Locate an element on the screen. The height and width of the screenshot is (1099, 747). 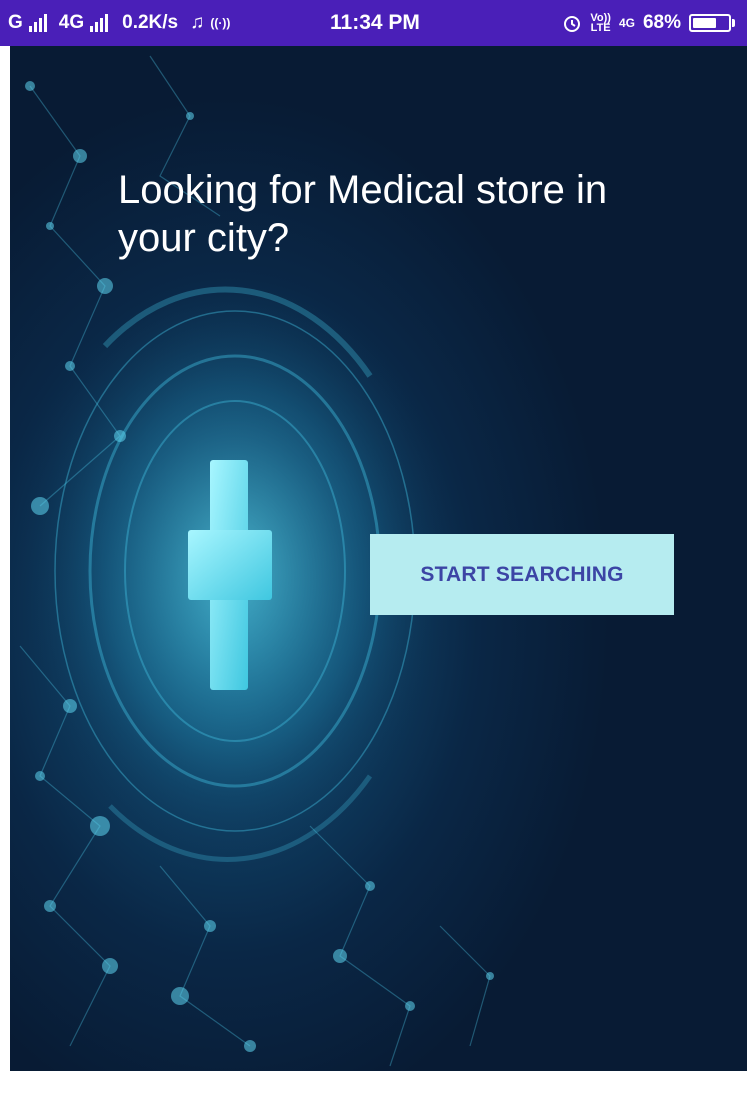
status-left: G 4G 0.2K/s ♫ ((·)) is located at coordinates (119, 23).